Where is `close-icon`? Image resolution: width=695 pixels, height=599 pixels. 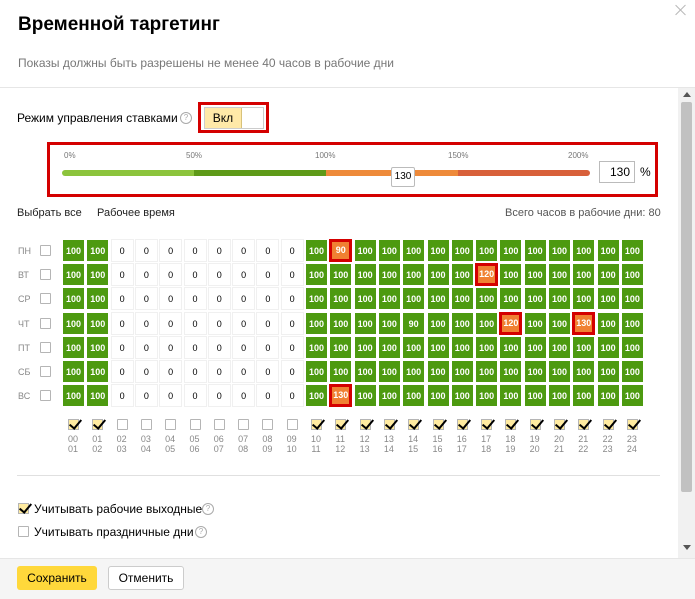 close-icon is located at coordinates (681, 10).